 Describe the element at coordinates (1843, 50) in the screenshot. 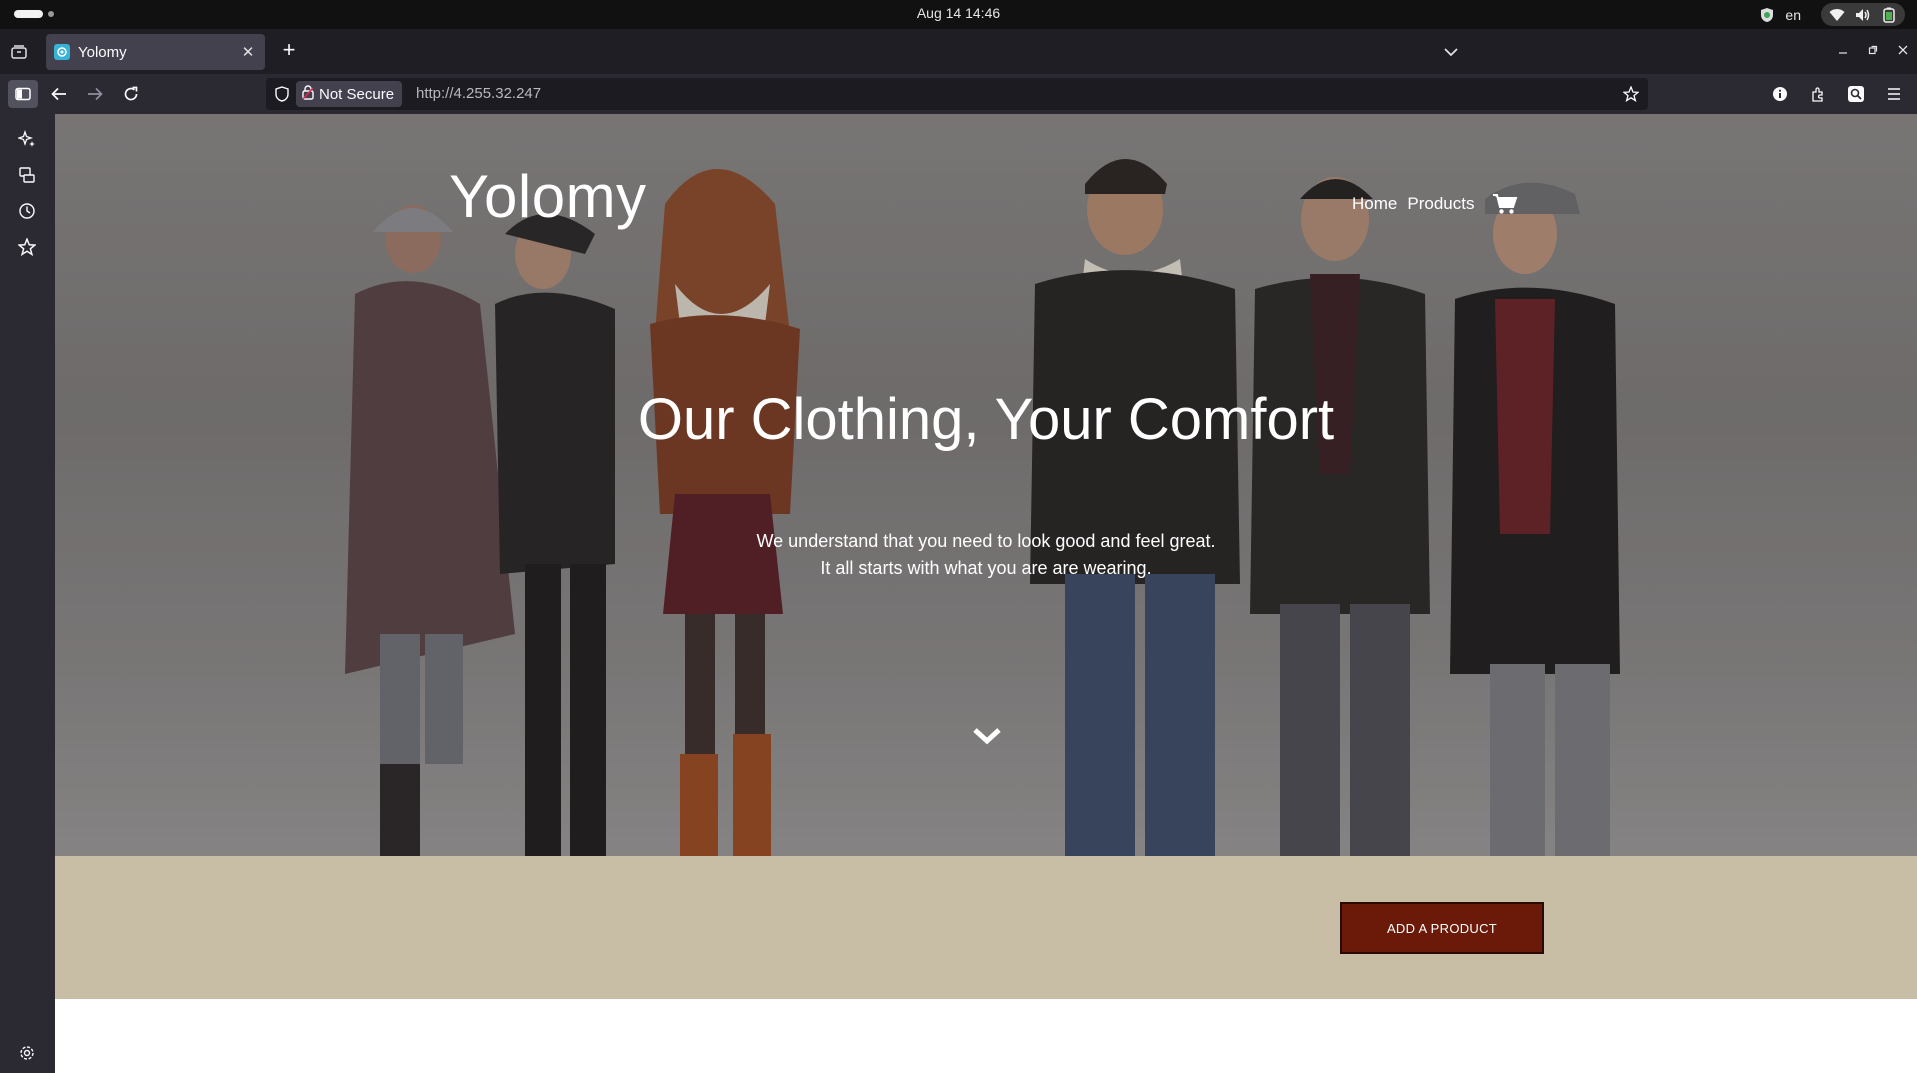

I see `minimize-icon` at that location.